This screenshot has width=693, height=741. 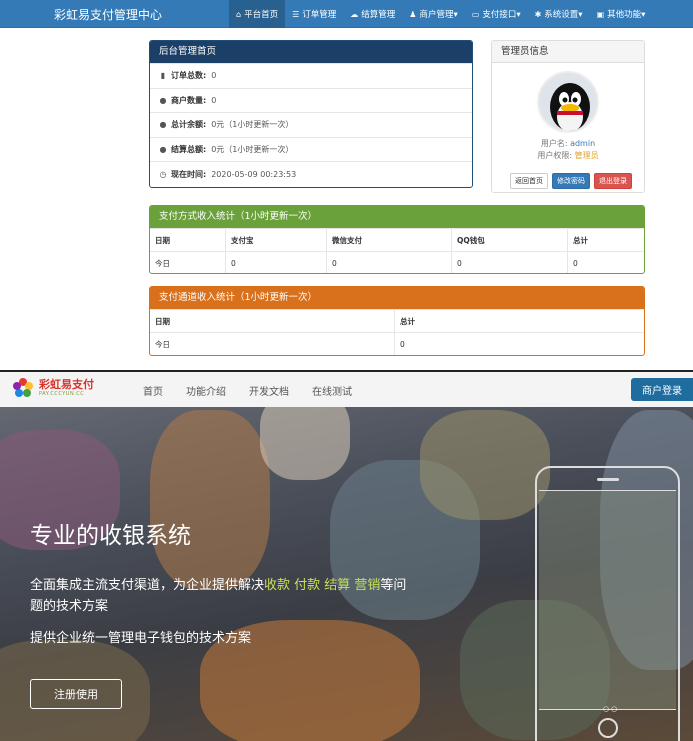 I want to click on phone-screen: ○○, so click(x=607, y=601).